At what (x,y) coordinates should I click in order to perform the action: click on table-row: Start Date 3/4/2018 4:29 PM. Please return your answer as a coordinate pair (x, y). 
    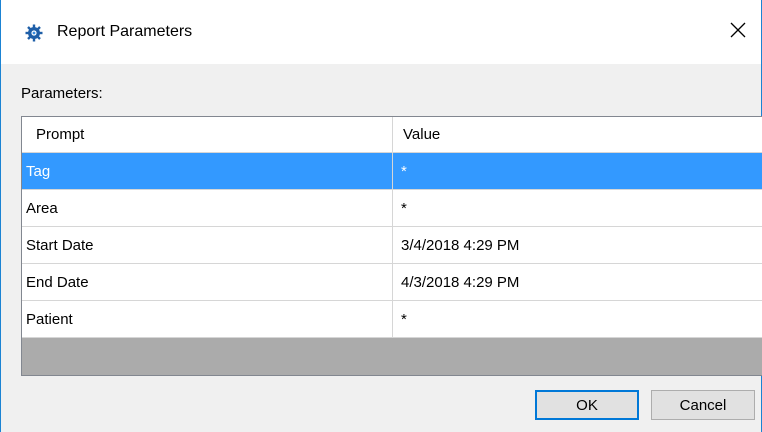
    Looking at the image, I should click on (392, 245).